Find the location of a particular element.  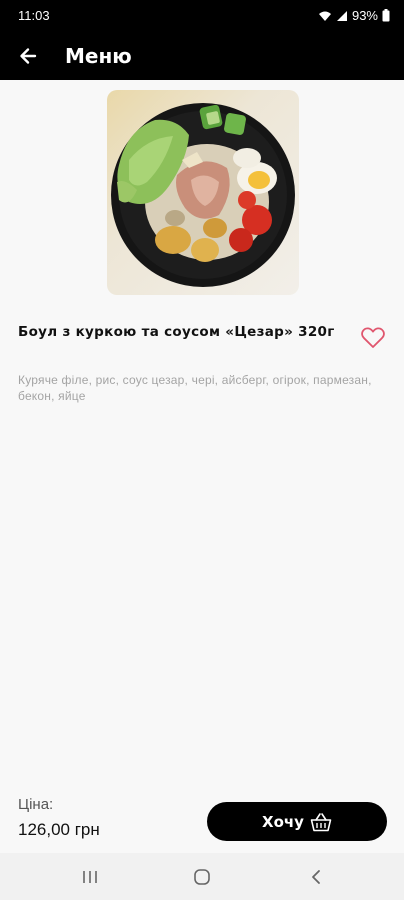

product-image is located at coordinates (203, 192).